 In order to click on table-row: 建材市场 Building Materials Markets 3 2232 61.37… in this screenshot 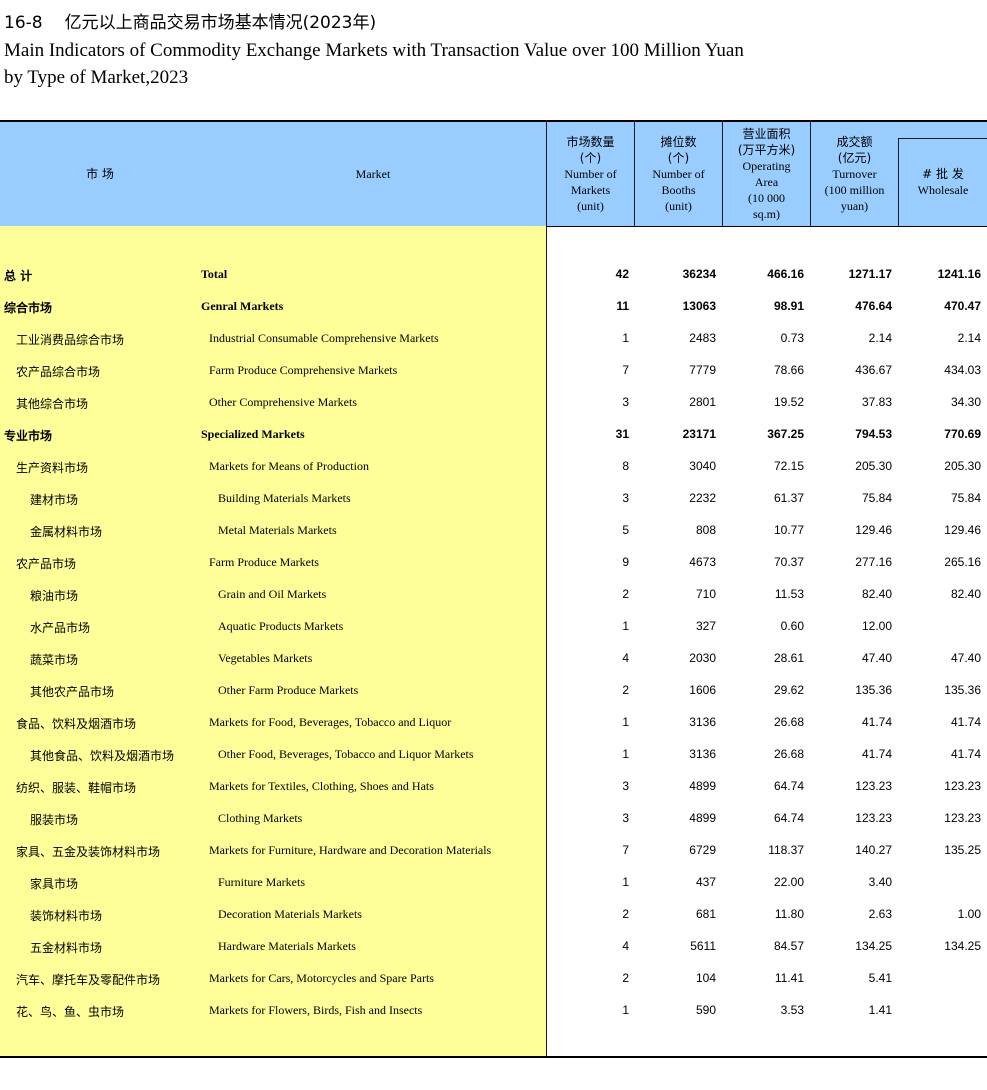, I will do `click(493, 498)`.